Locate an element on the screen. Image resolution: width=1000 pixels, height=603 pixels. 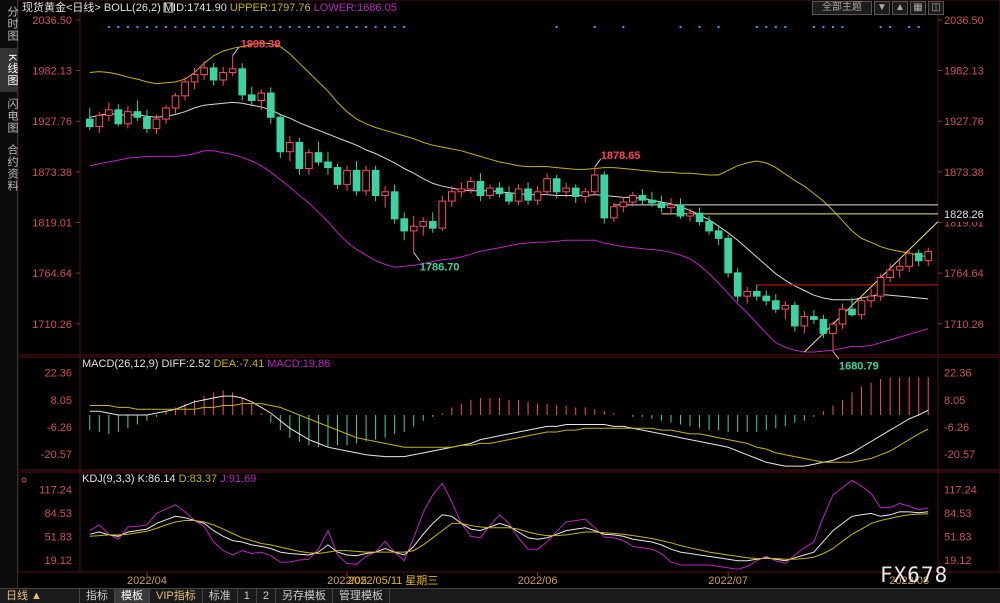
macd-y-label-left: 8.05 is located at coordinates (61, 401).